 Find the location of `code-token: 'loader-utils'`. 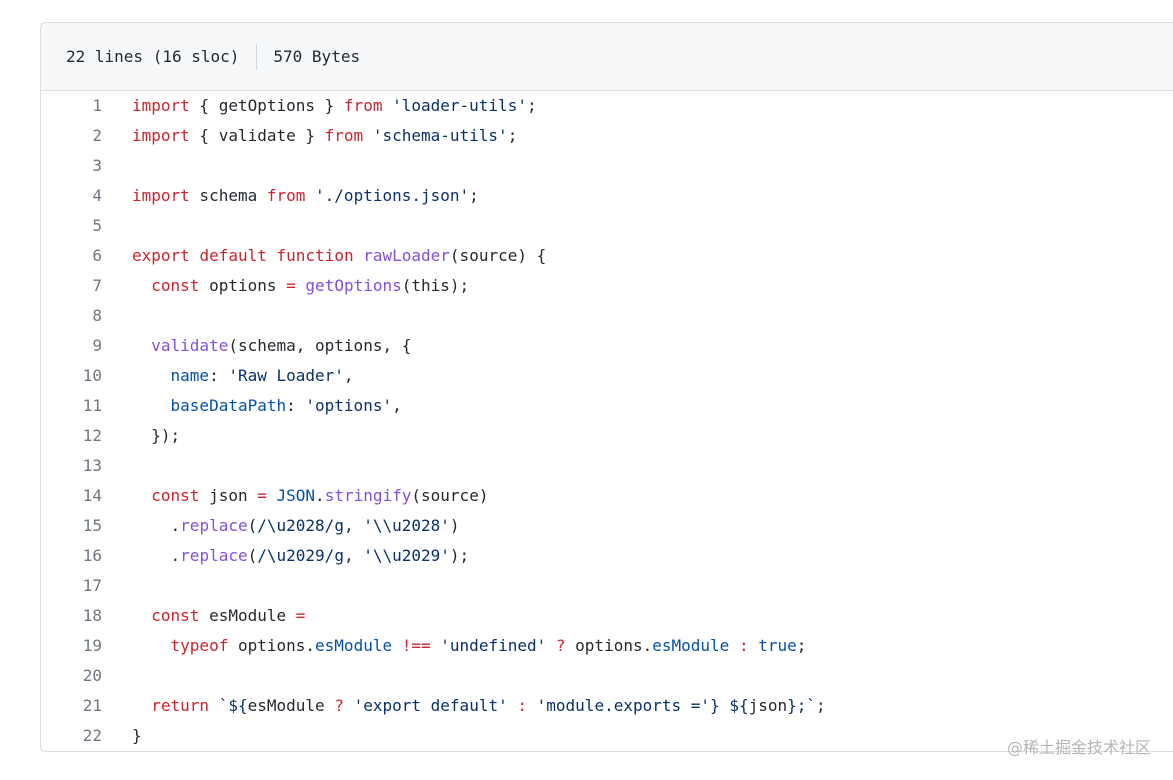

code-token: 'loader-utils' is located at coordinates (459, 105).